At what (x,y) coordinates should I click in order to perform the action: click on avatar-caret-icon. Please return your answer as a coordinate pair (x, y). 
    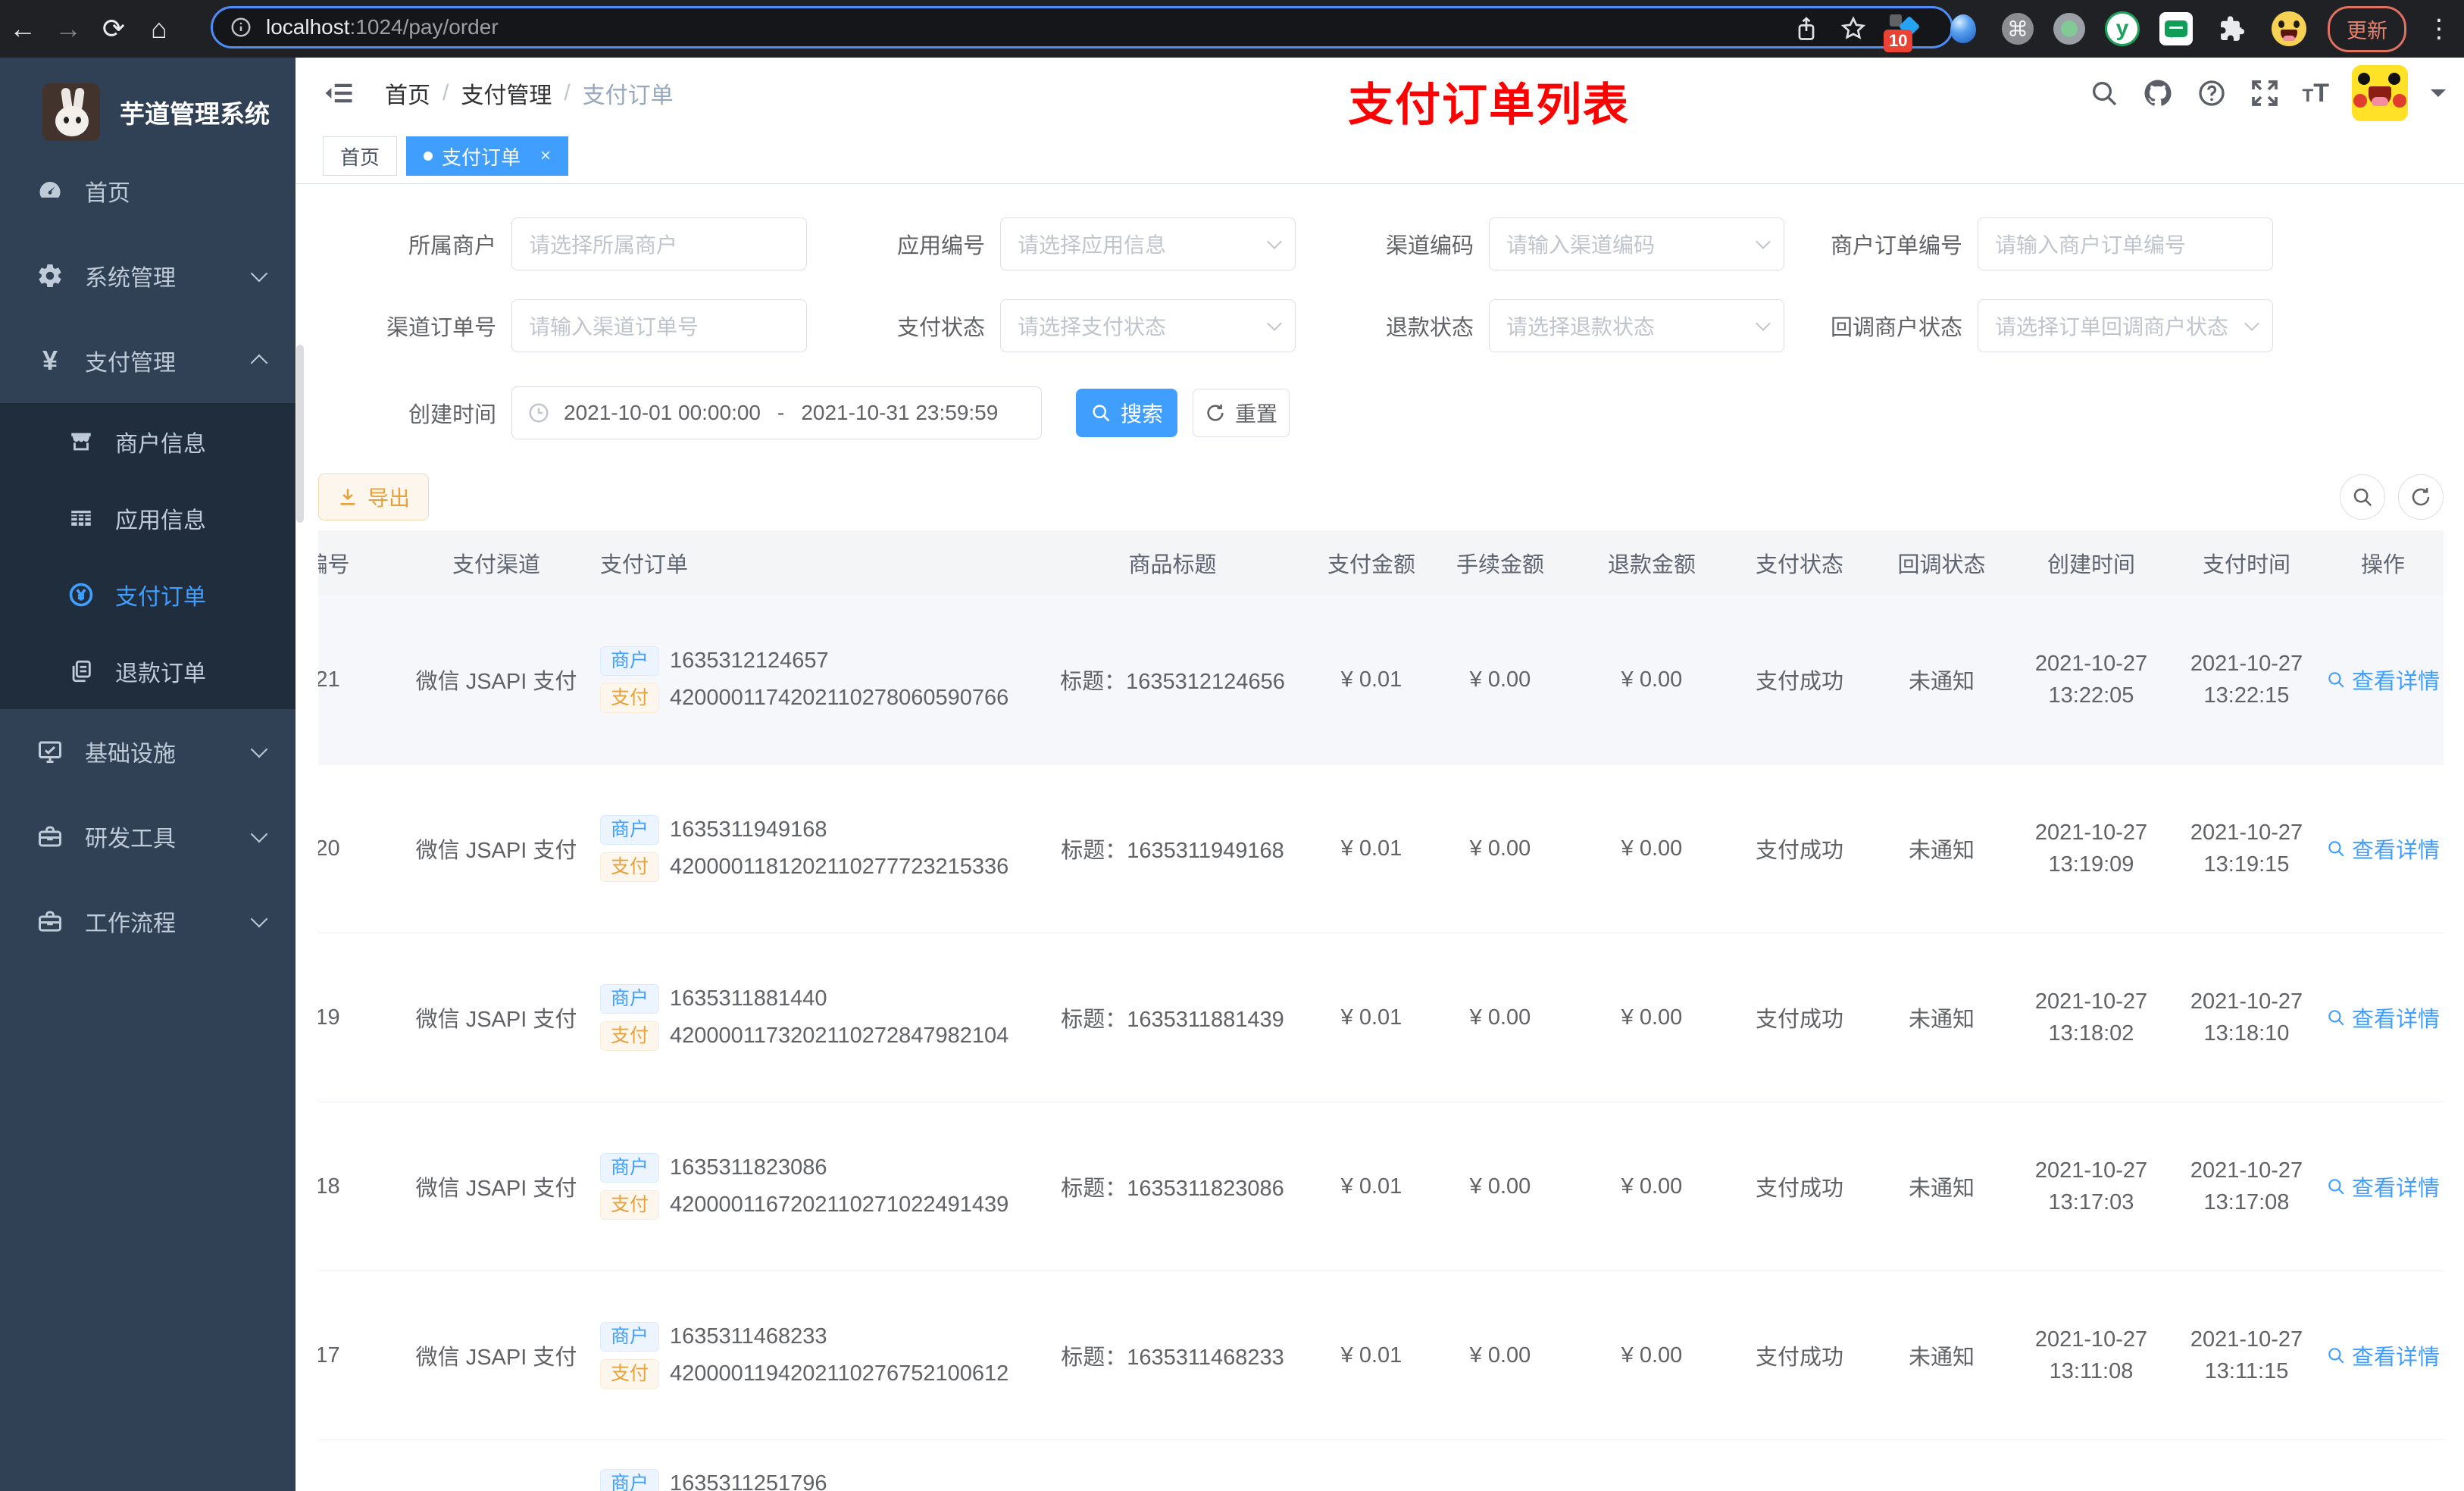
    Looking at the image, I should click on (2438, 97).